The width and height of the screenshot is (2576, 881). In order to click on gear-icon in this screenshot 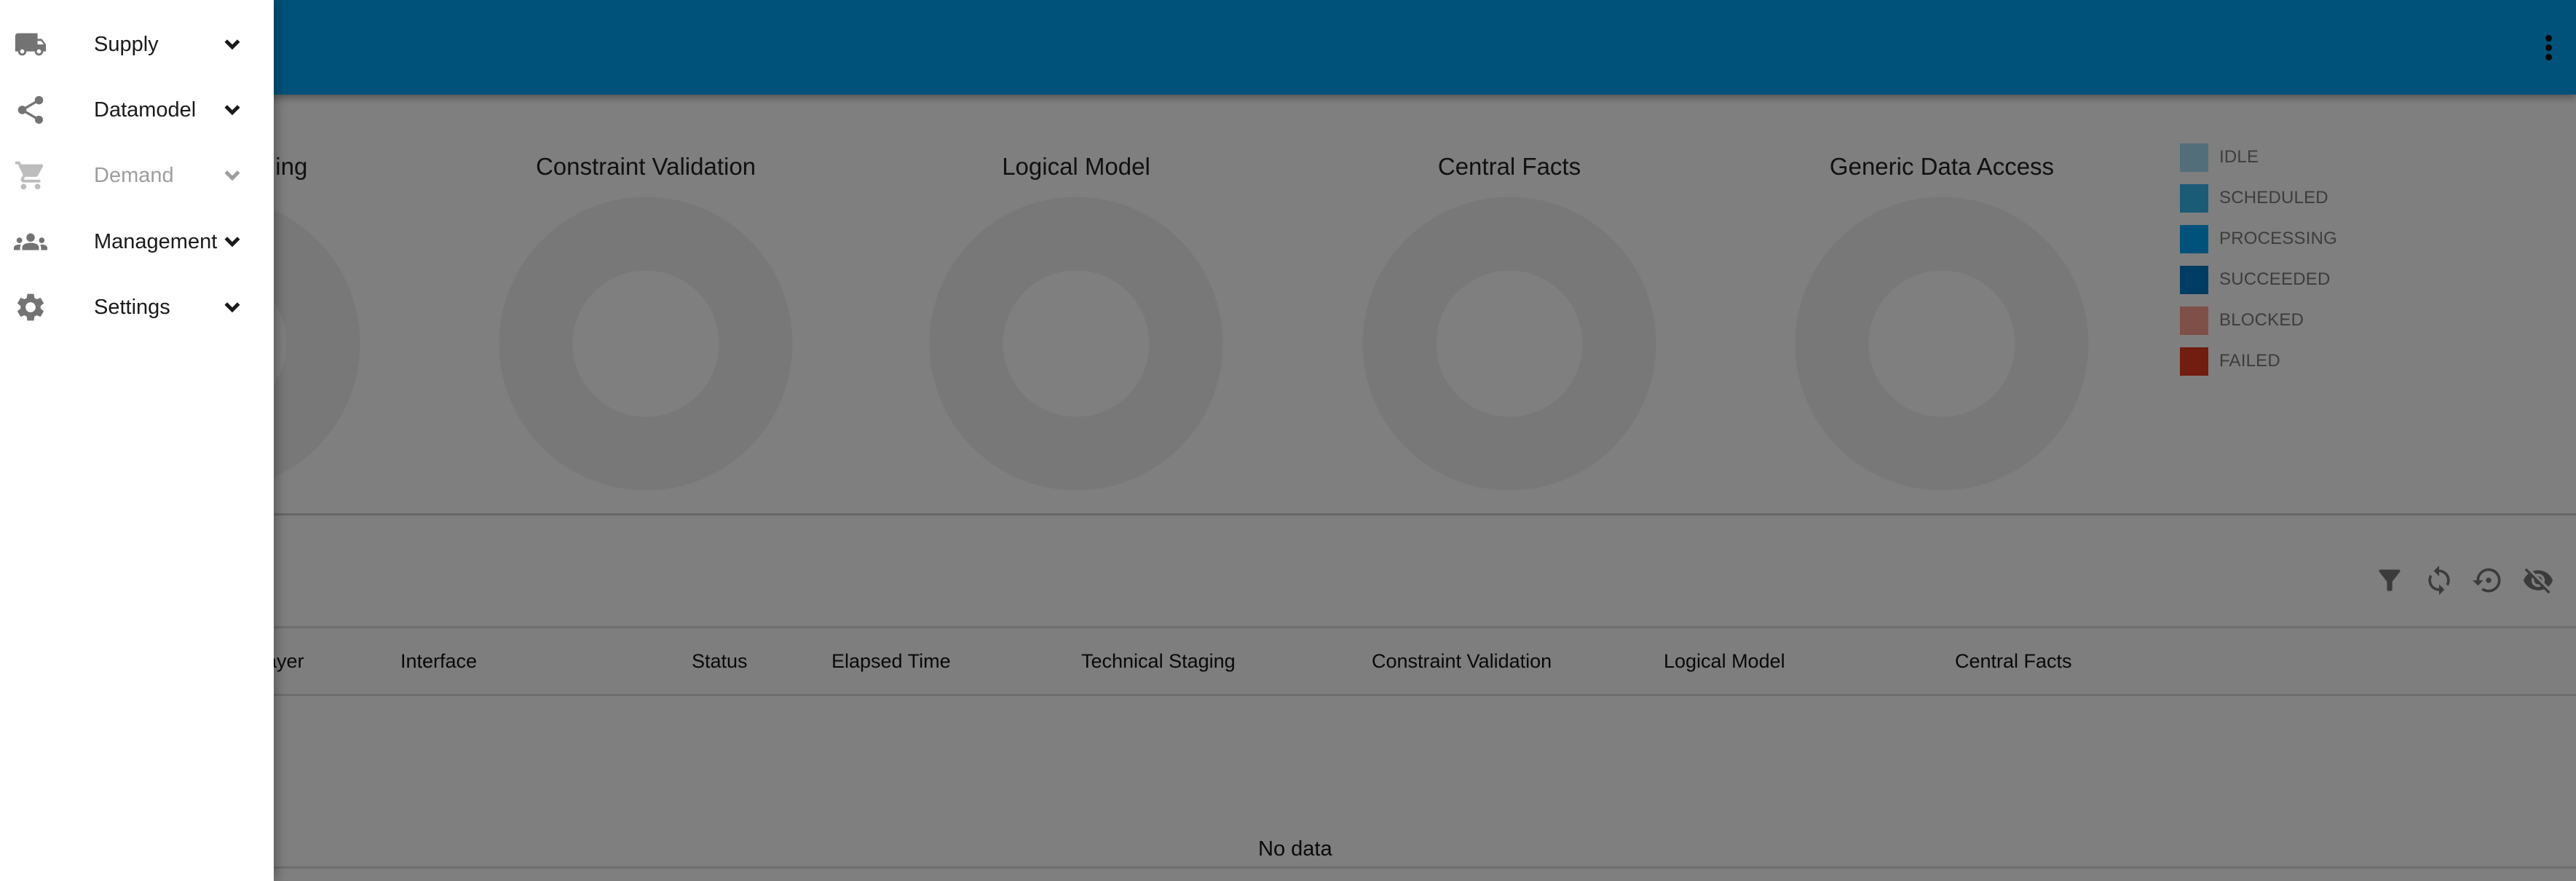, I will do `click(30, 307)`.